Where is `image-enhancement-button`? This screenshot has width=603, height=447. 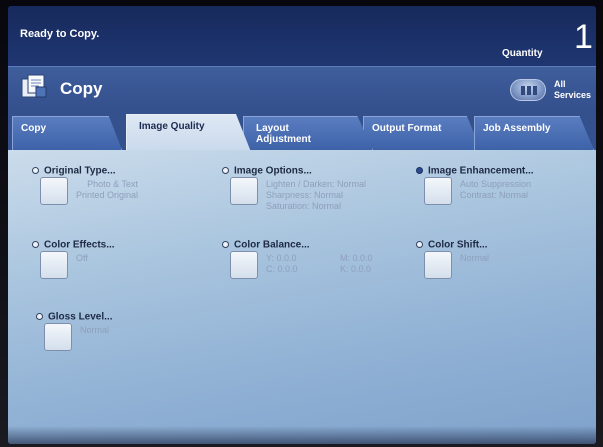 image-enhancement-button is located at coordinates (438, 191).